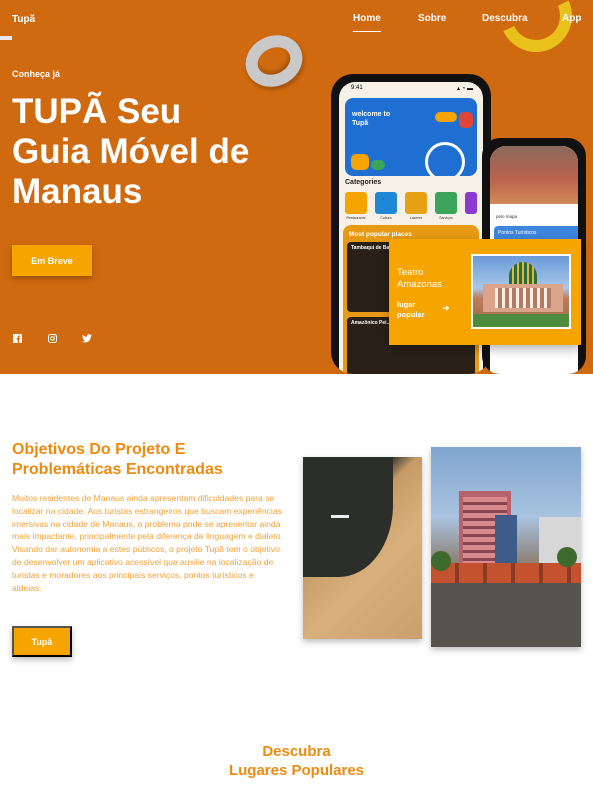 This screenshot has width=593, height=796. What do you see at coordinates (42, 641) in the screenshot?
I see `tupa-button: Tupã` at bounding box center [42, 641].